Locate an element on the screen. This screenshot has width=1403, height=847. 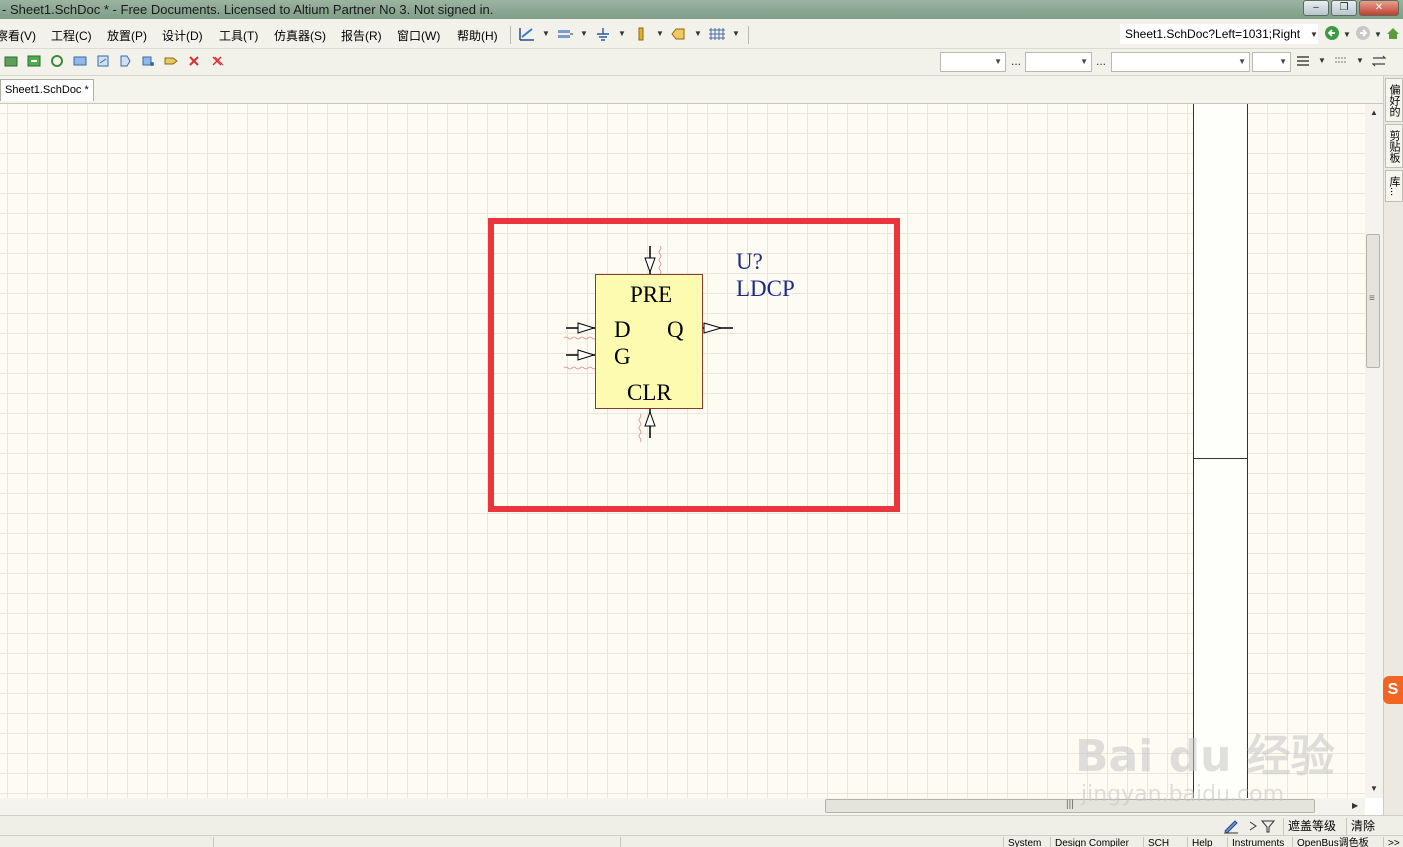
dash-style-icon is located at coordinates (1341, 61).